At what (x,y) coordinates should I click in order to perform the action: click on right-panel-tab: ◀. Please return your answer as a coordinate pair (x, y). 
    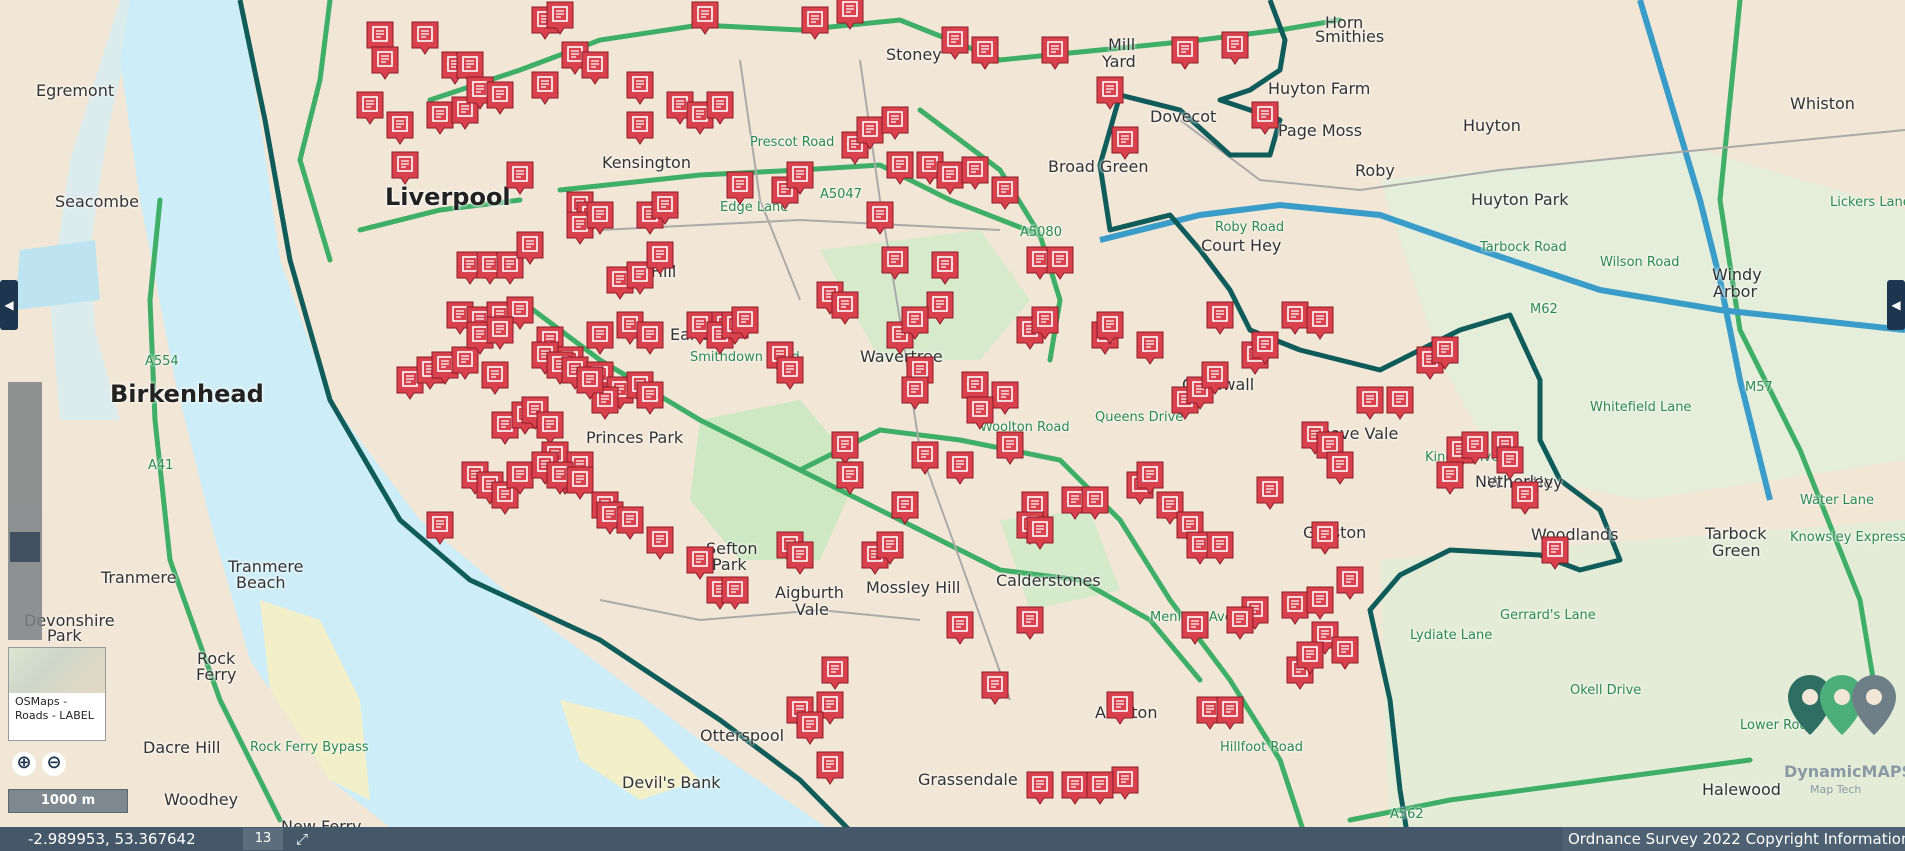
    Looking at the image, I should click on (1896, 305).